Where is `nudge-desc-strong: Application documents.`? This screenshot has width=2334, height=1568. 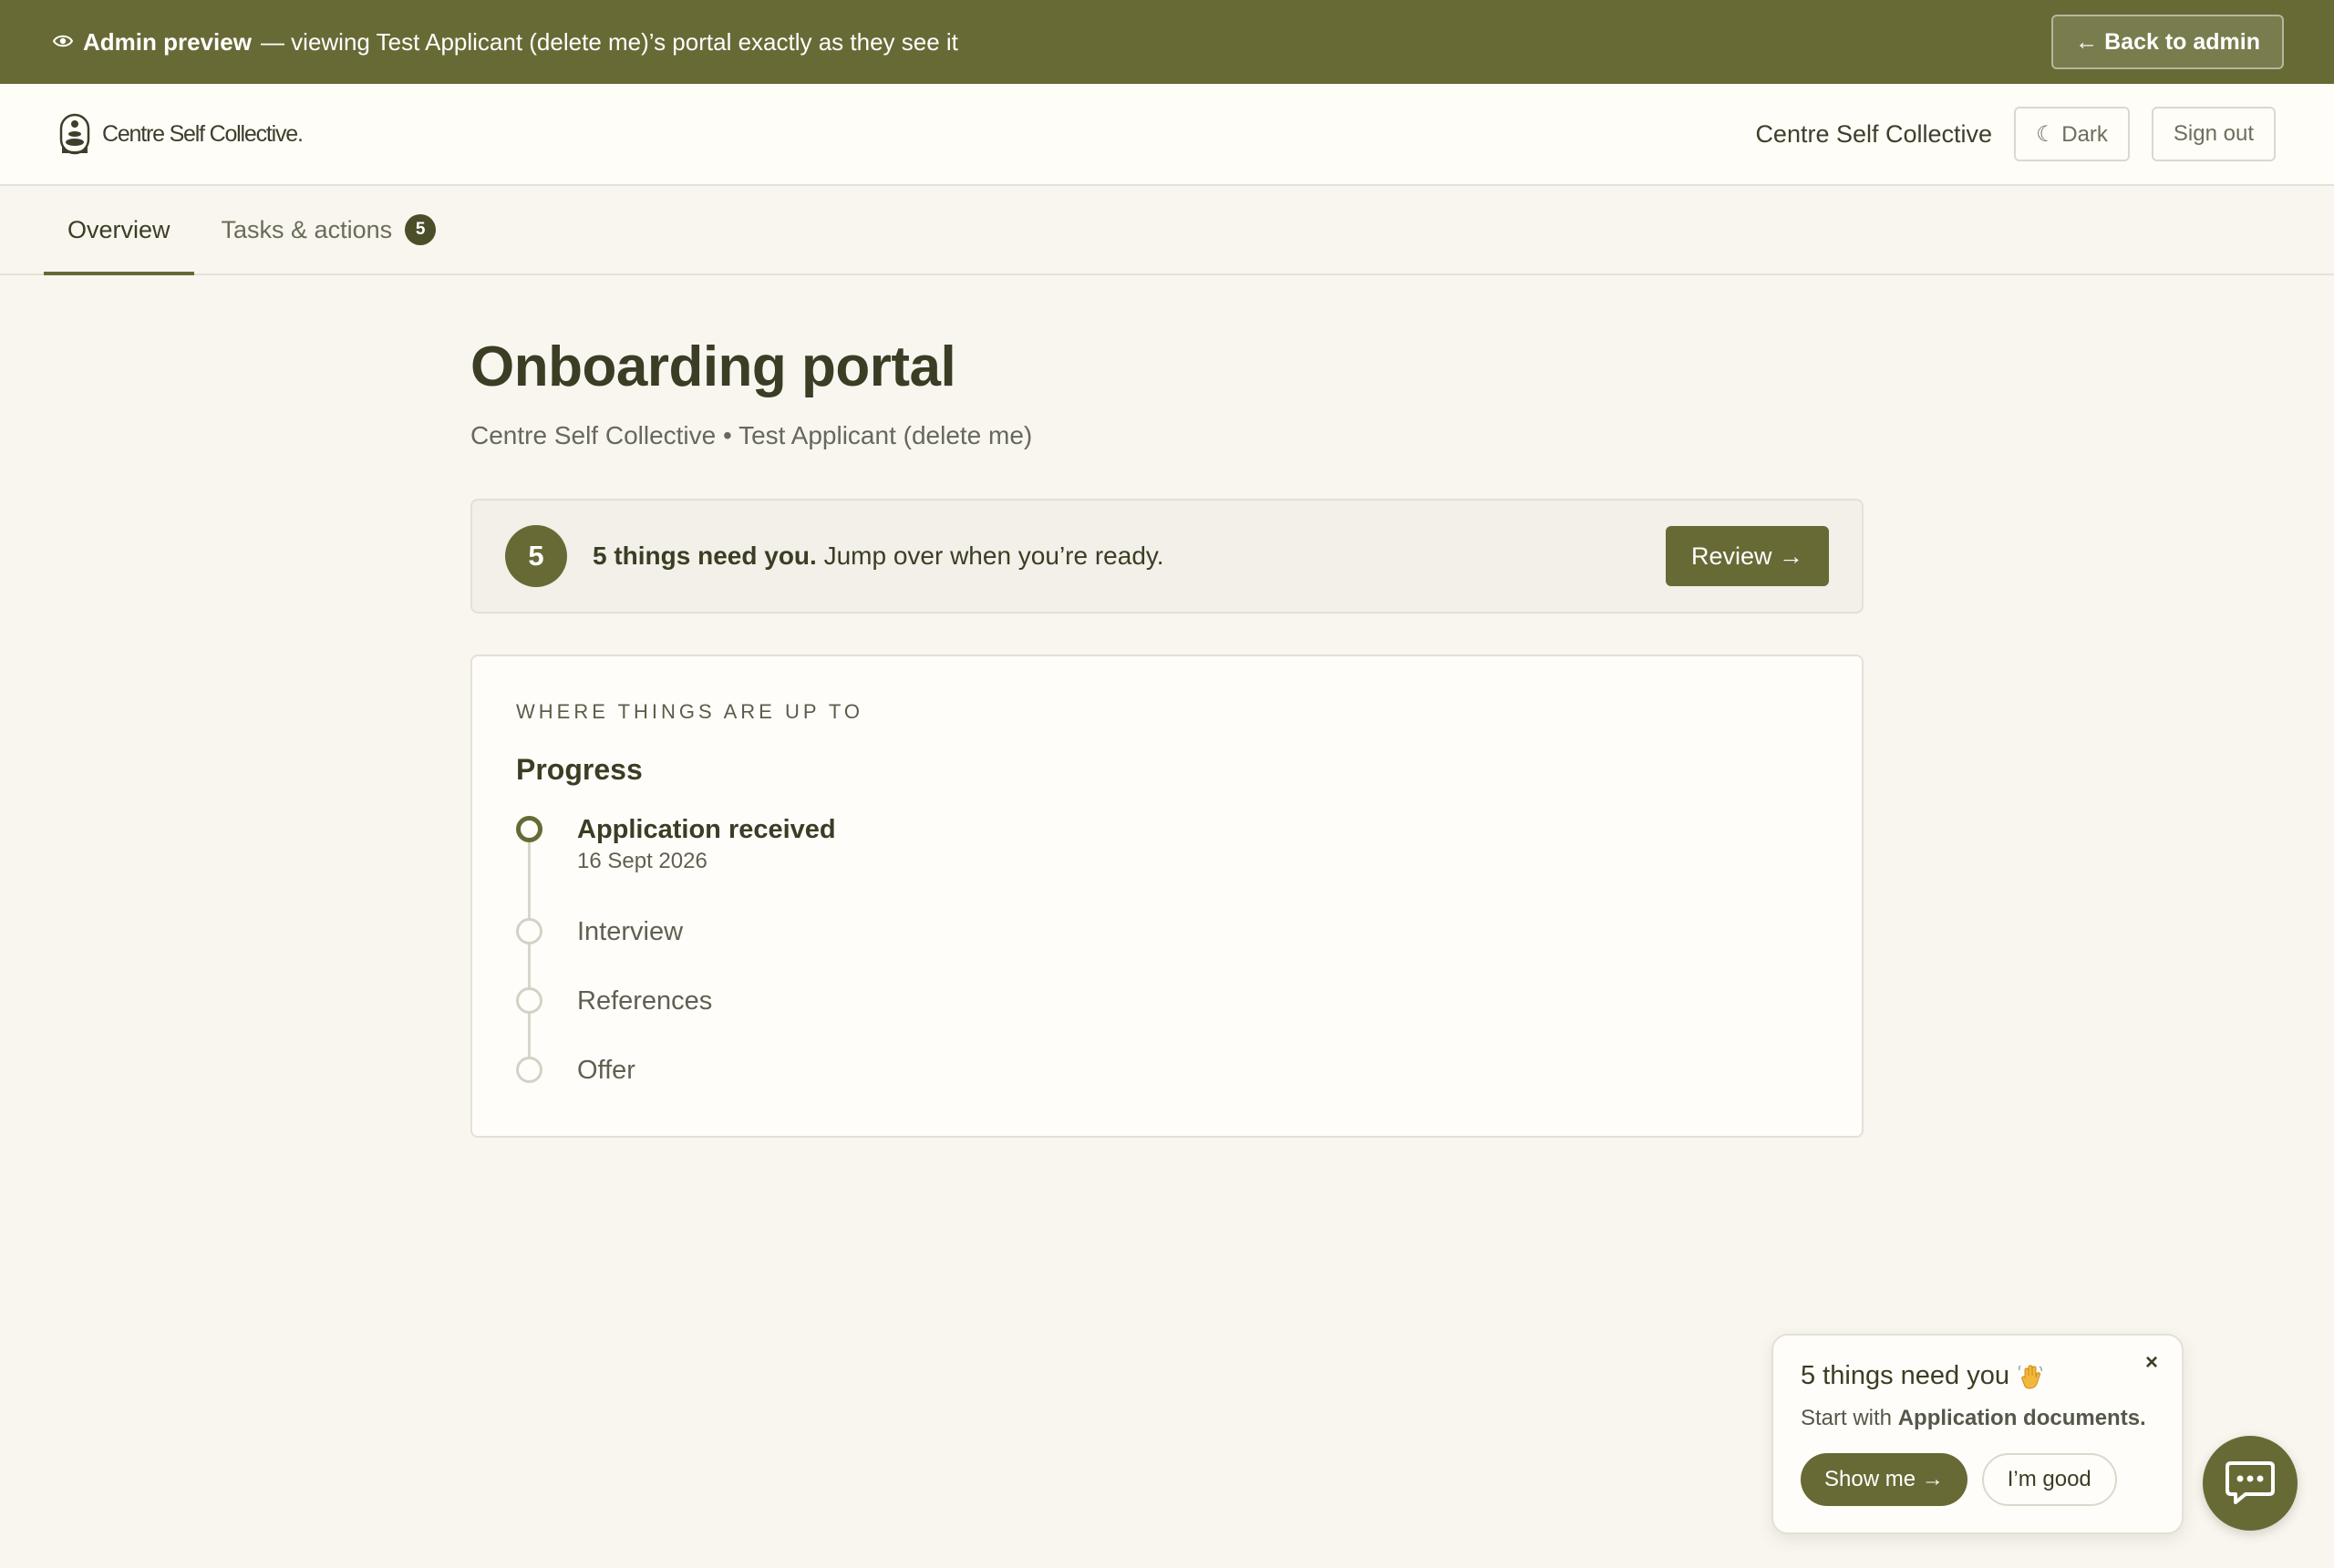
nudge-desc-strong: Application documents. is located at coordinates (2022, 1418).